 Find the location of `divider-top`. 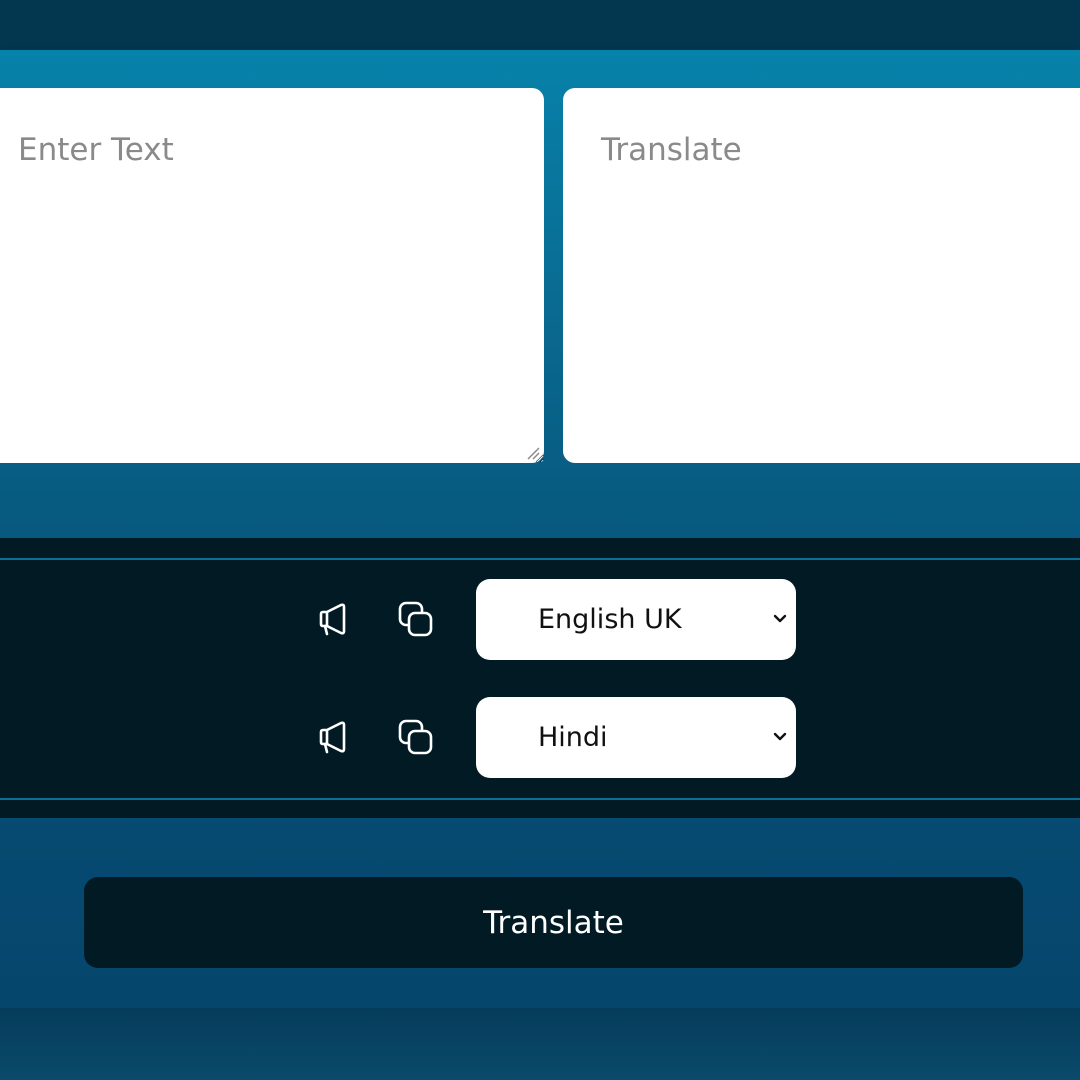

divider-top is located at coordinates (540, 559).